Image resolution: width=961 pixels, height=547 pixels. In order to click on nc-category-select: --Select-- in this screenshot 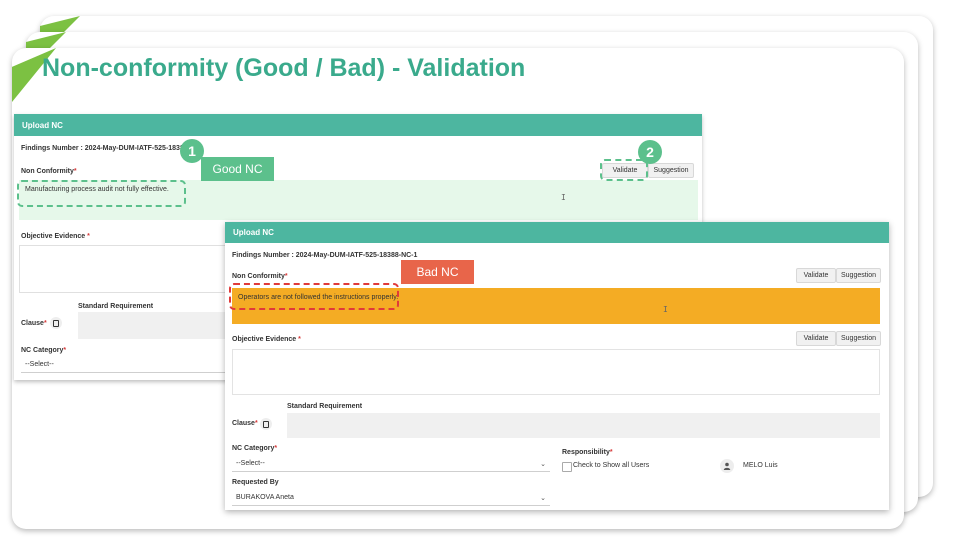, I will do `click(126, 365)`.